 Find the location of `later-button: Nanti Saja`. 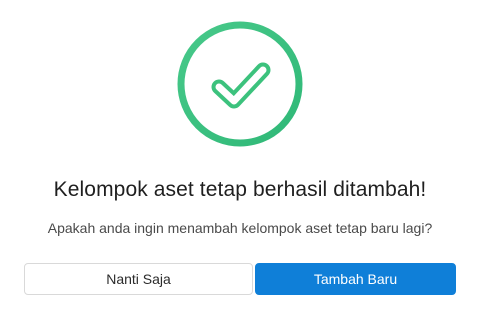

later-button: Nanti Saja is located at coordinates (138, 279).